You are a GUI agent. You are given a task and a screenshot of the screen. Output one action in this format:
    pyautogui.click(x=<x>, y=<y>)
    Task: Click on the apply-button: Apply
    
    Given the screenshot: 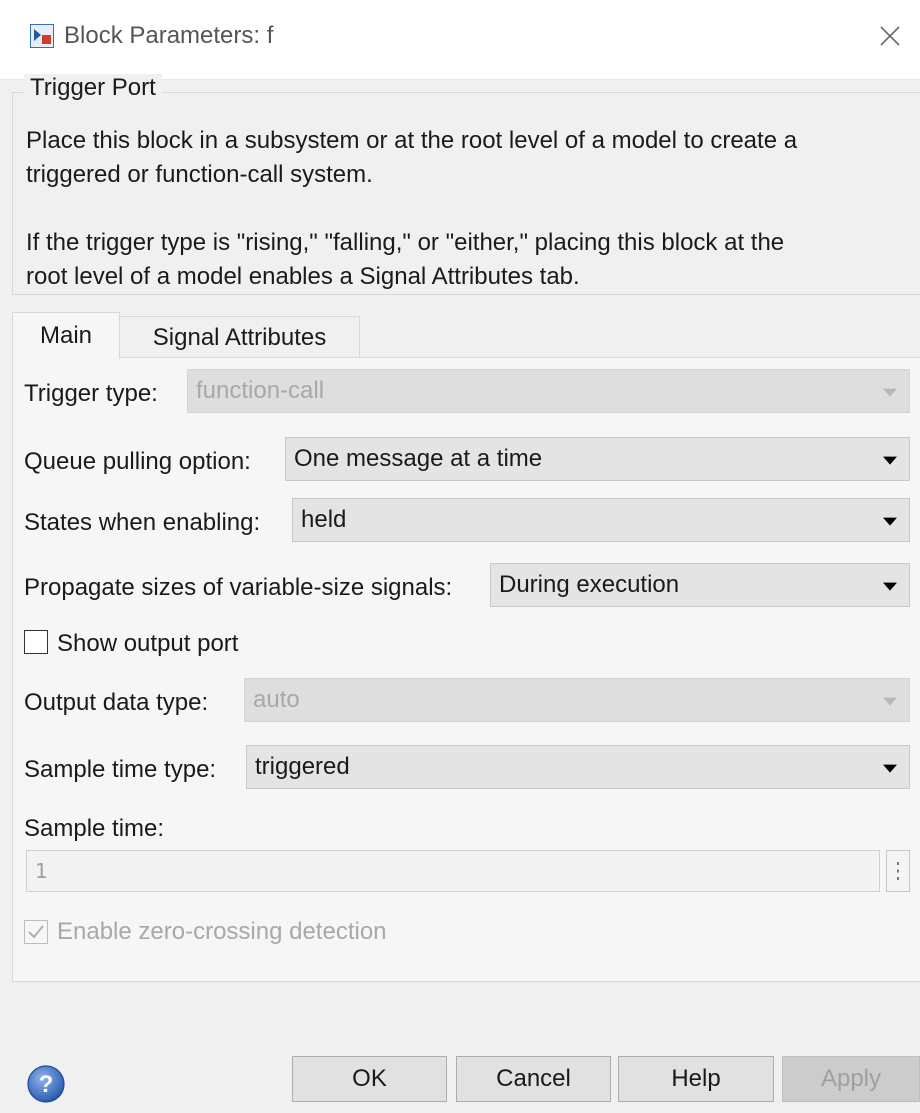 What is the action you would take?
    pyautogui.click(x=851, y=1079)
    